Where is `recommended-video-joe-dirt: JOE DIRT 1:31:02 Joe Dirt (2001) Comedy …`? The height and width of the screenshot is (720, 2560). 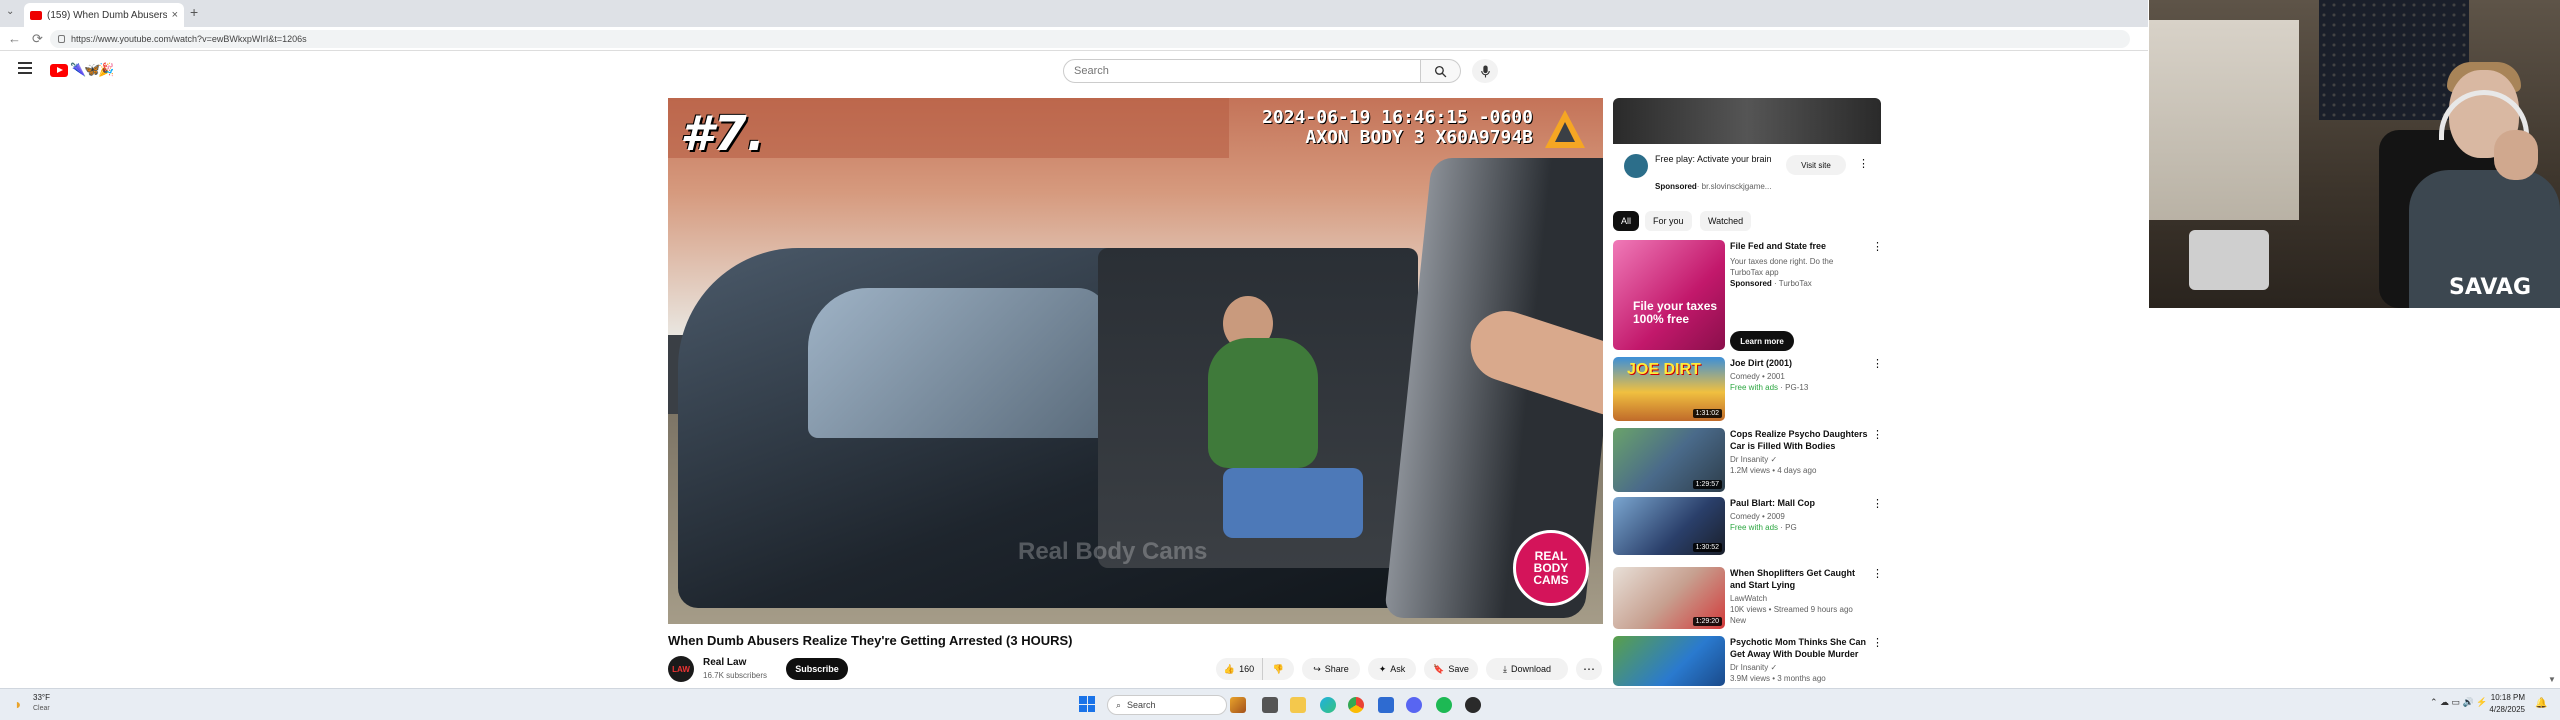 recommended-video-joe-dirt: JOE DIRT 1:31:02 Joe Dirt (2001) Comedy … is located at coordinates (1748, 390).